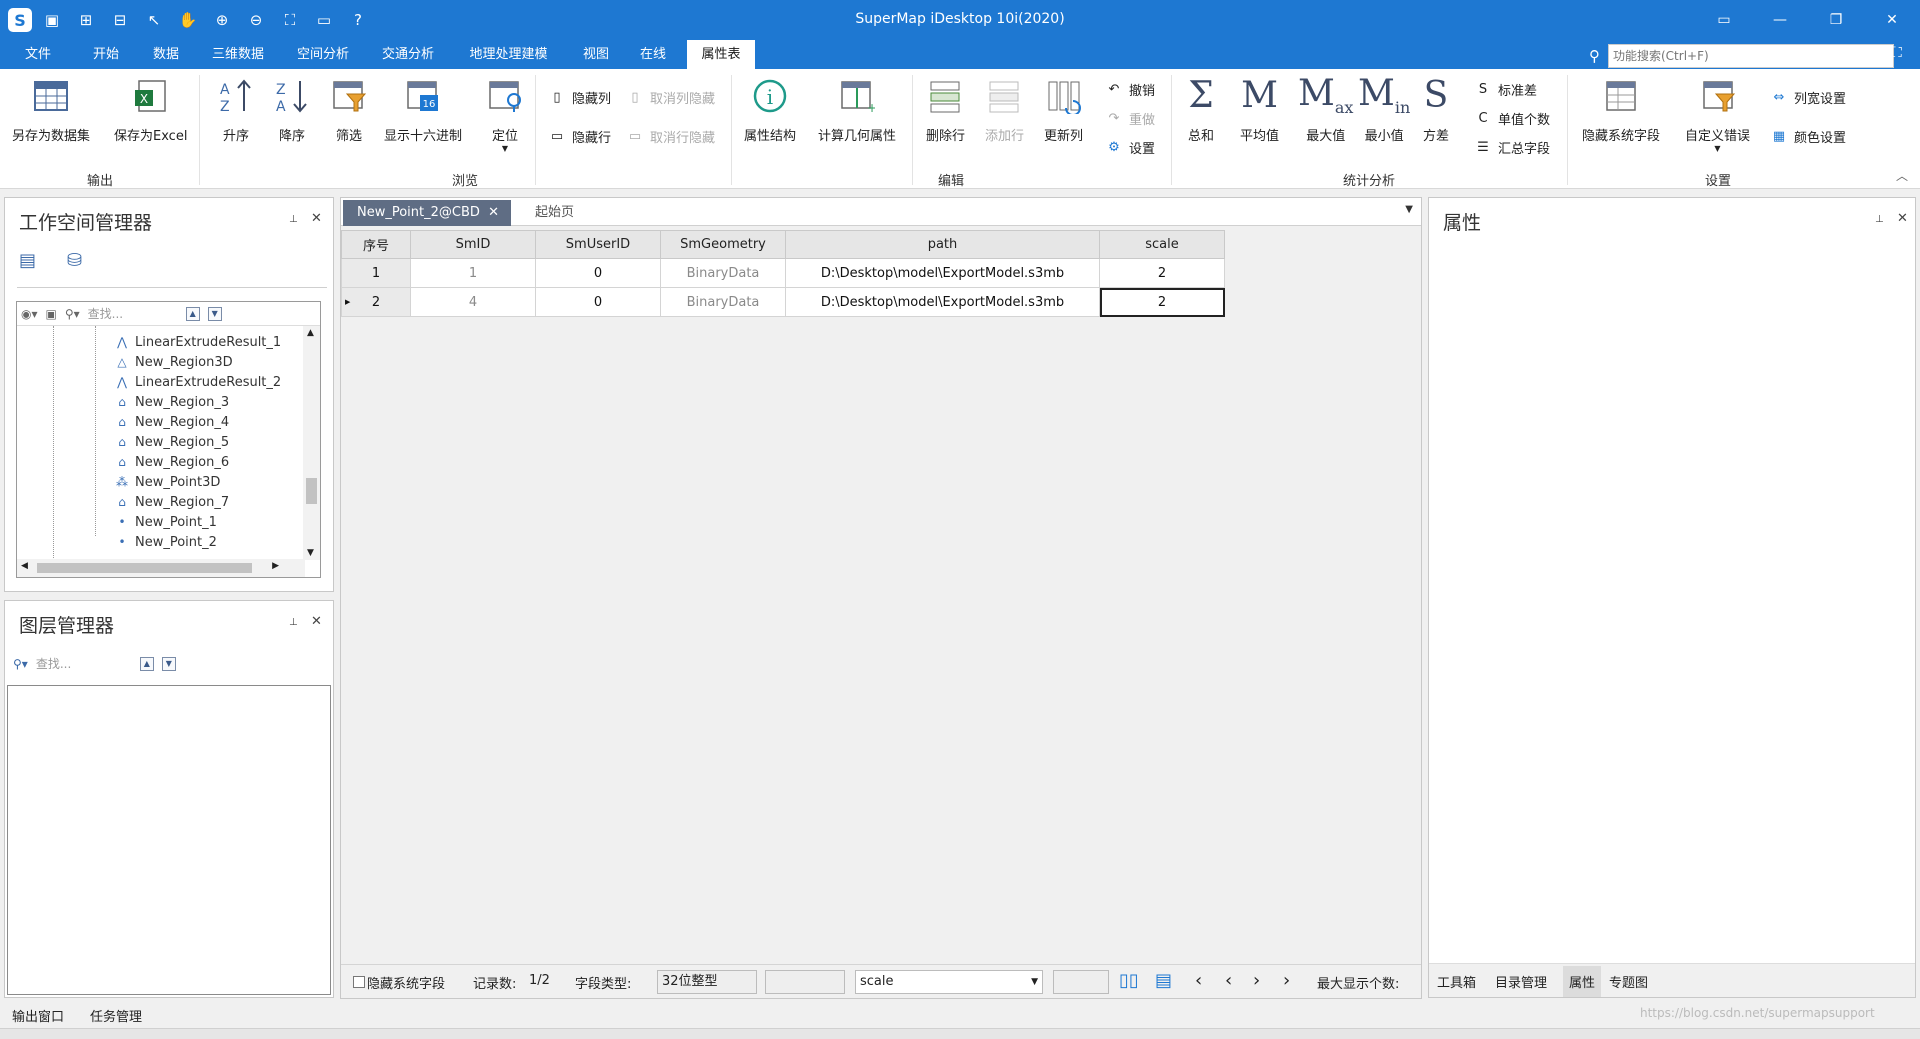 The height and width of the screenshot is (1039, 1920). What do you see at coordinates (1808, 97) in the screenshot?
I see `column-width-settings-button: ⇔ 列宽设置` at bounding box center [1808, 97].